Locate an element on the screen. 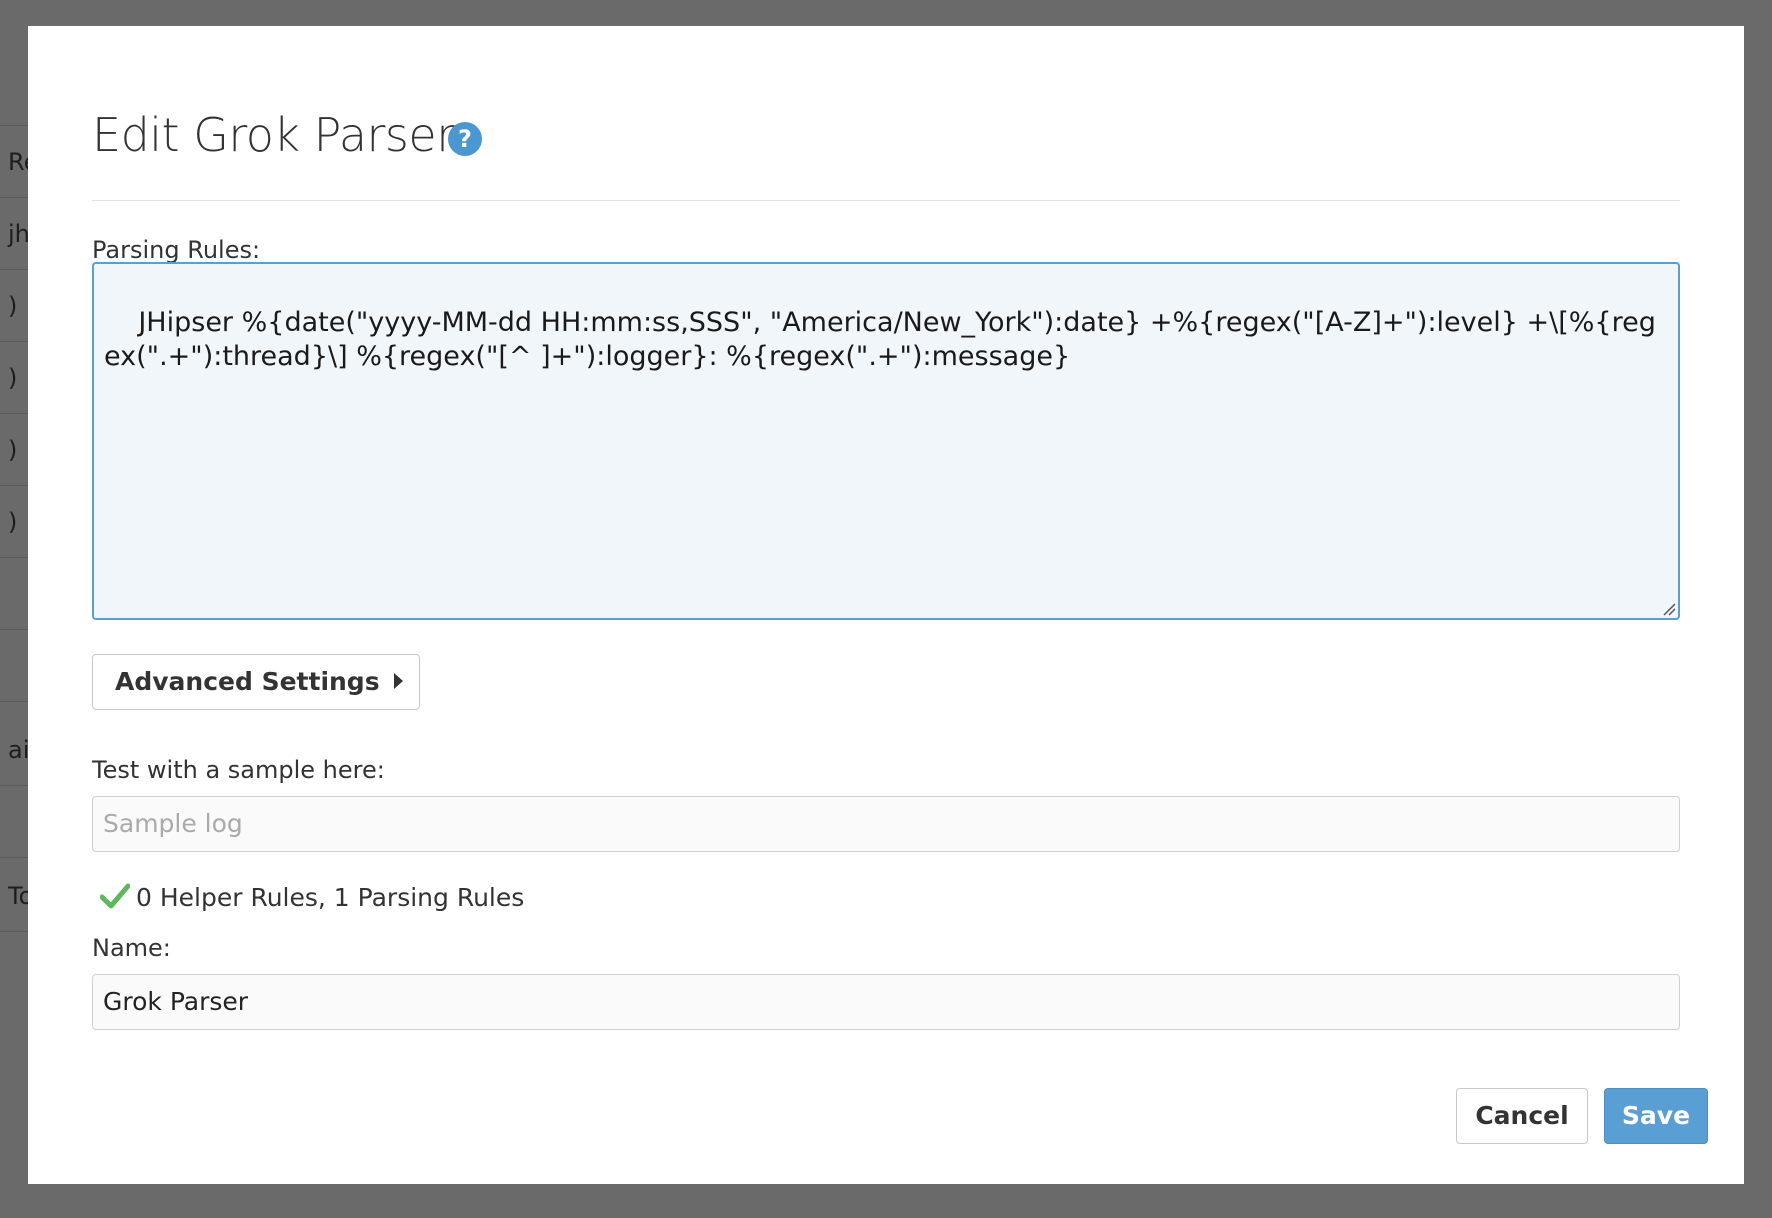  cancel-button: Cancel is located at coordinates (1522, 1116).